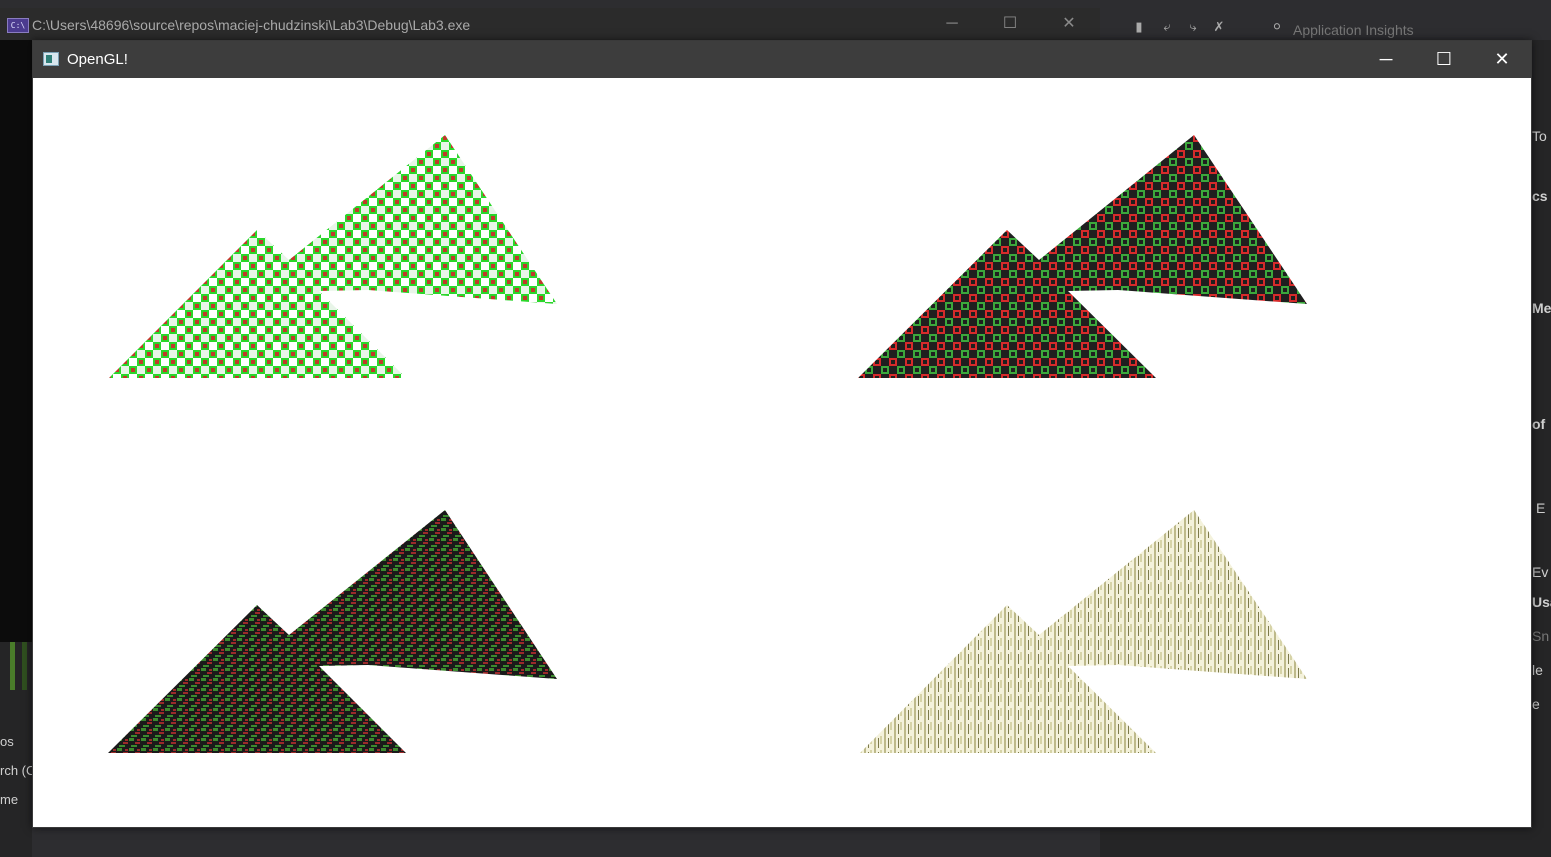 This screenshot has height=857, width=1551. I want to click on window-app-icon, so click(51, 59).